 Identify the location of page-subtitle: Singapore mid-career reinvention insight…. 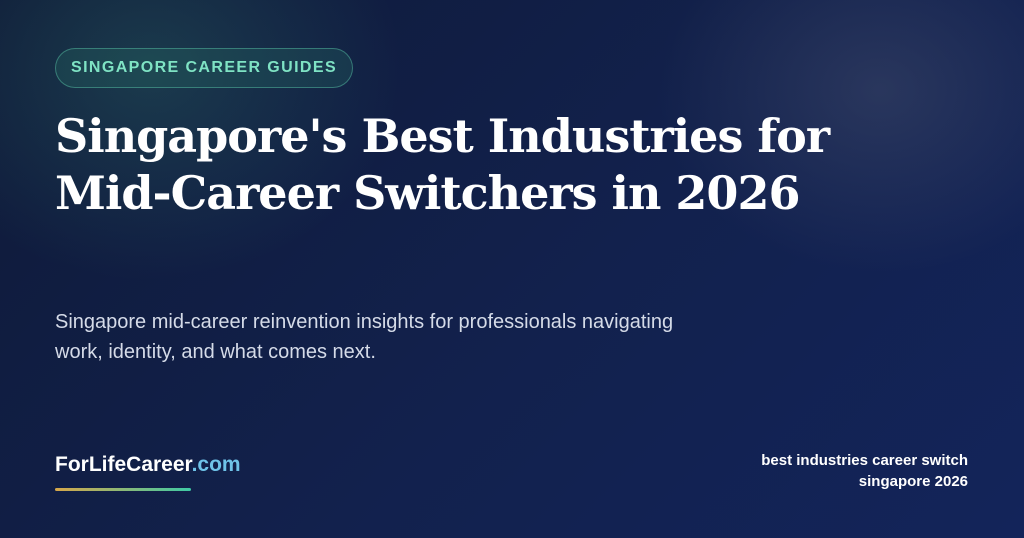
(364, 337).